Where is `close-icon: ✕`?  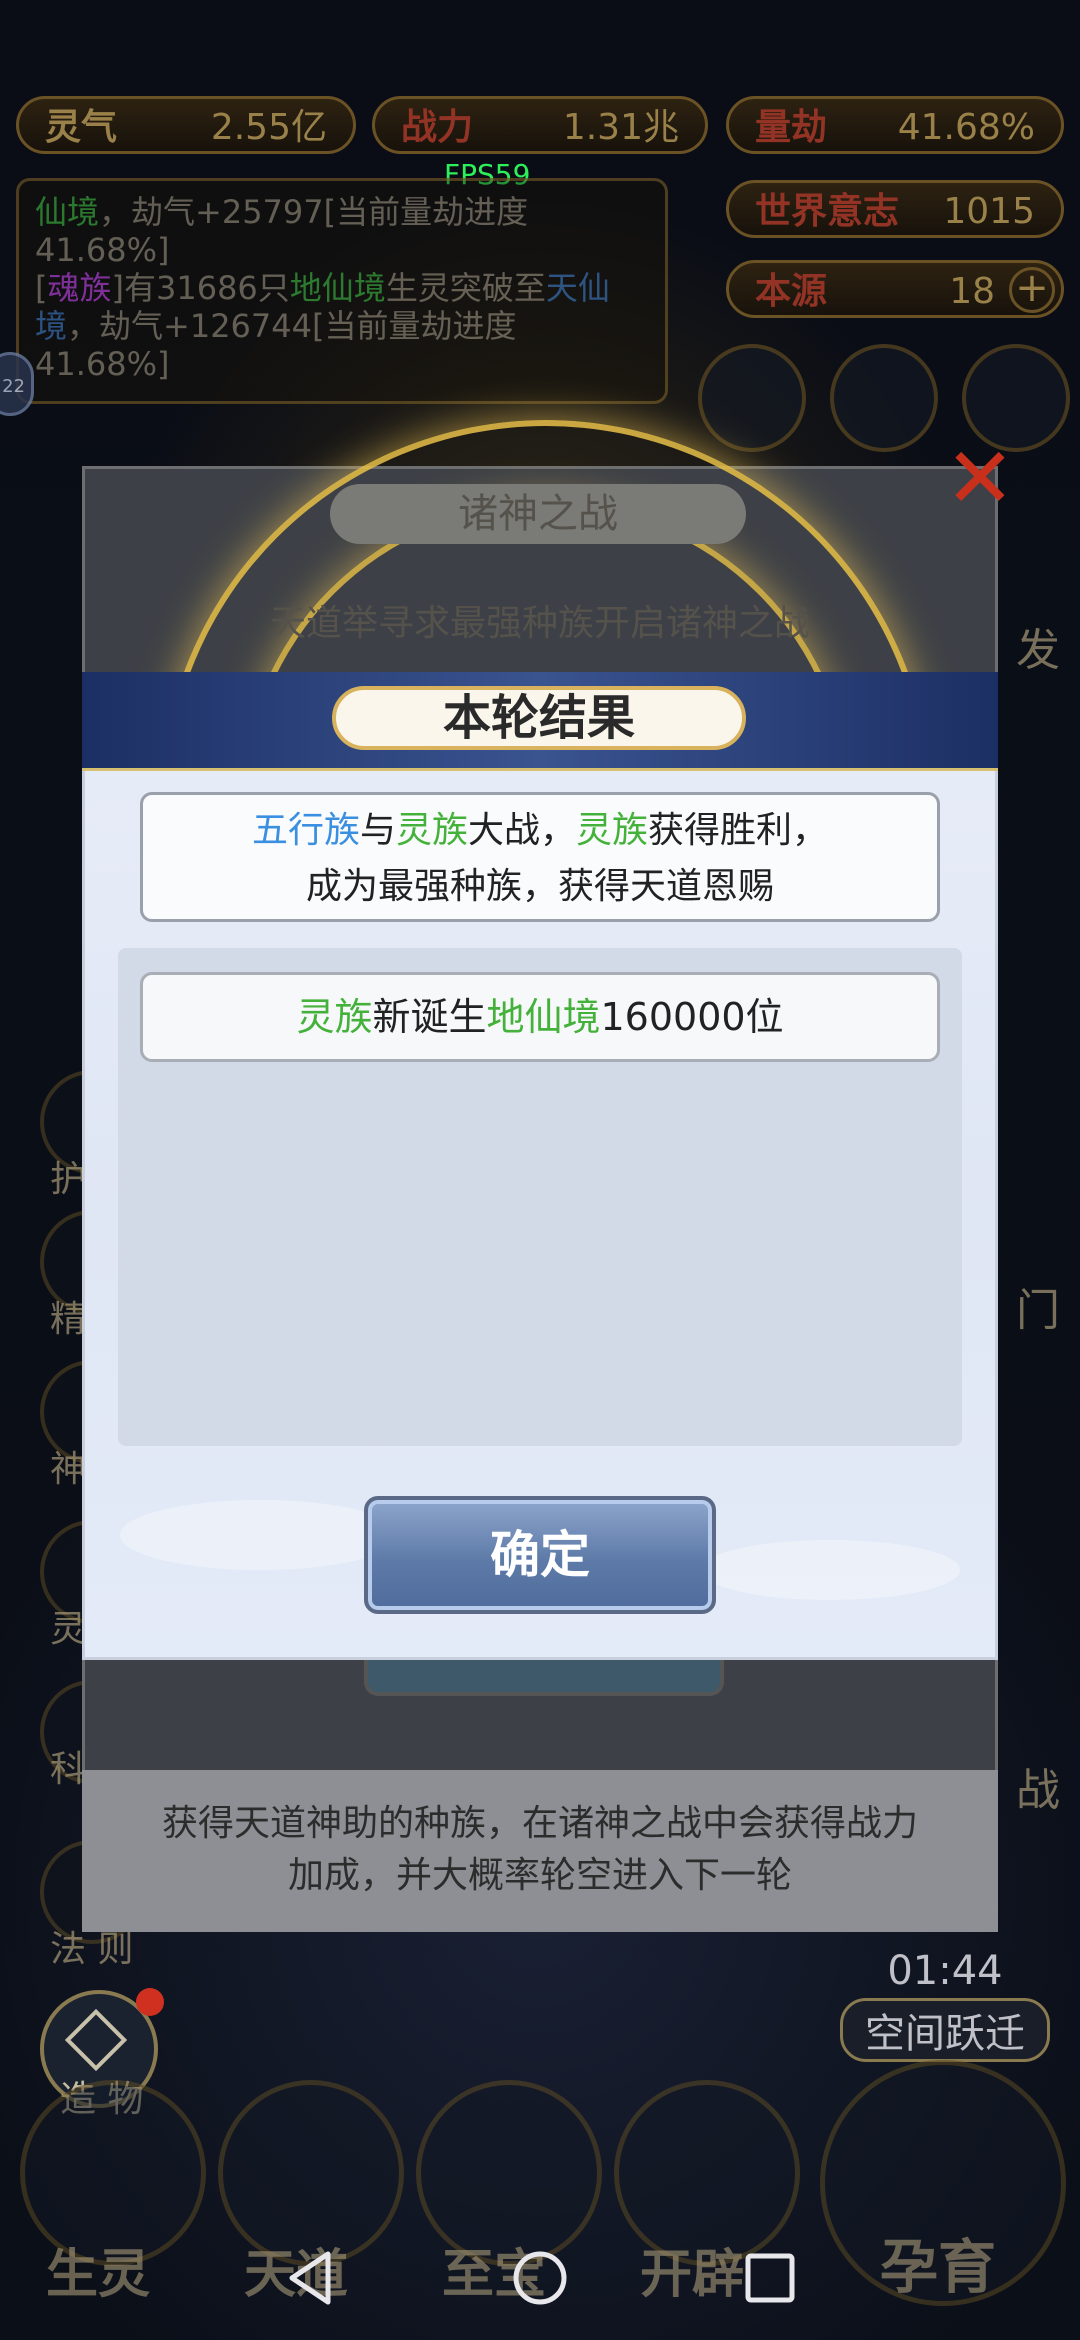
close-icon: ✕ is located at coordinates (980, 478).